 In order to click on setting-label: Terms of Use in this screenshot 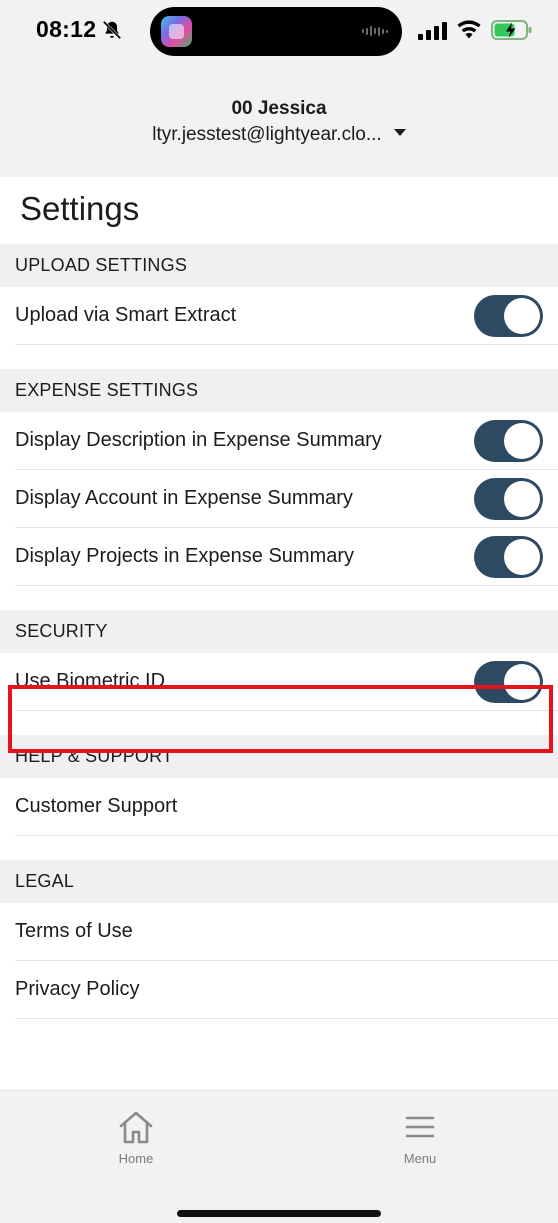, I will do `click(74, 931)`.